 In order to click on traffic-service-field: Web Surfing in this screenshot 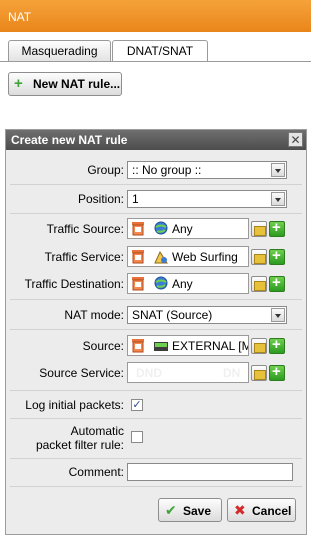, I will do `click(188, 256)`.